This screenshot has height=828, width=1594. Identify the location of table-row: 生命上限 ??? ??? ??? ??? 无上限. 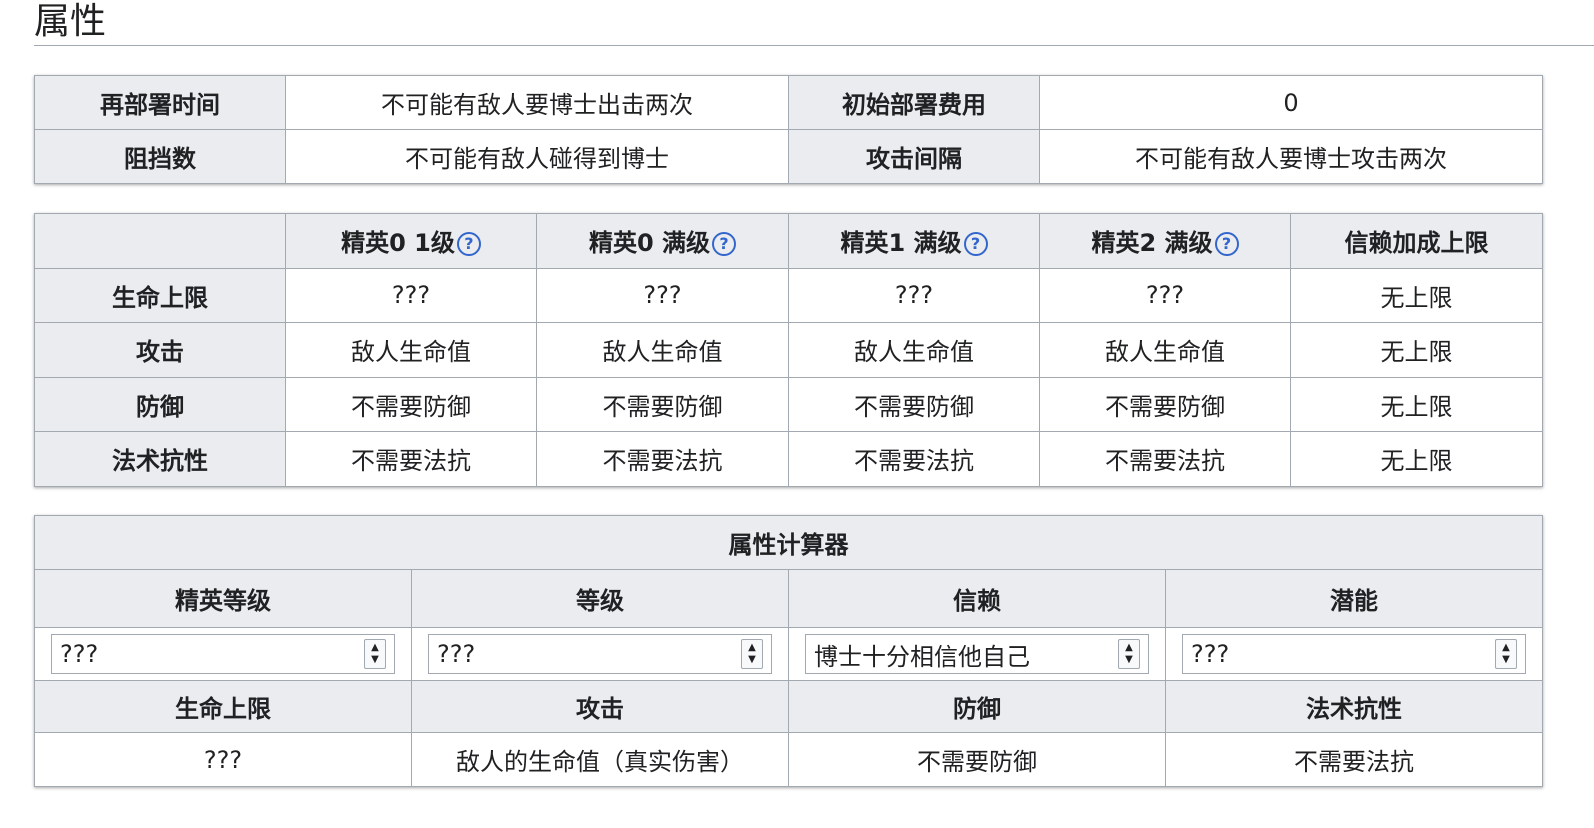
(788, 295).